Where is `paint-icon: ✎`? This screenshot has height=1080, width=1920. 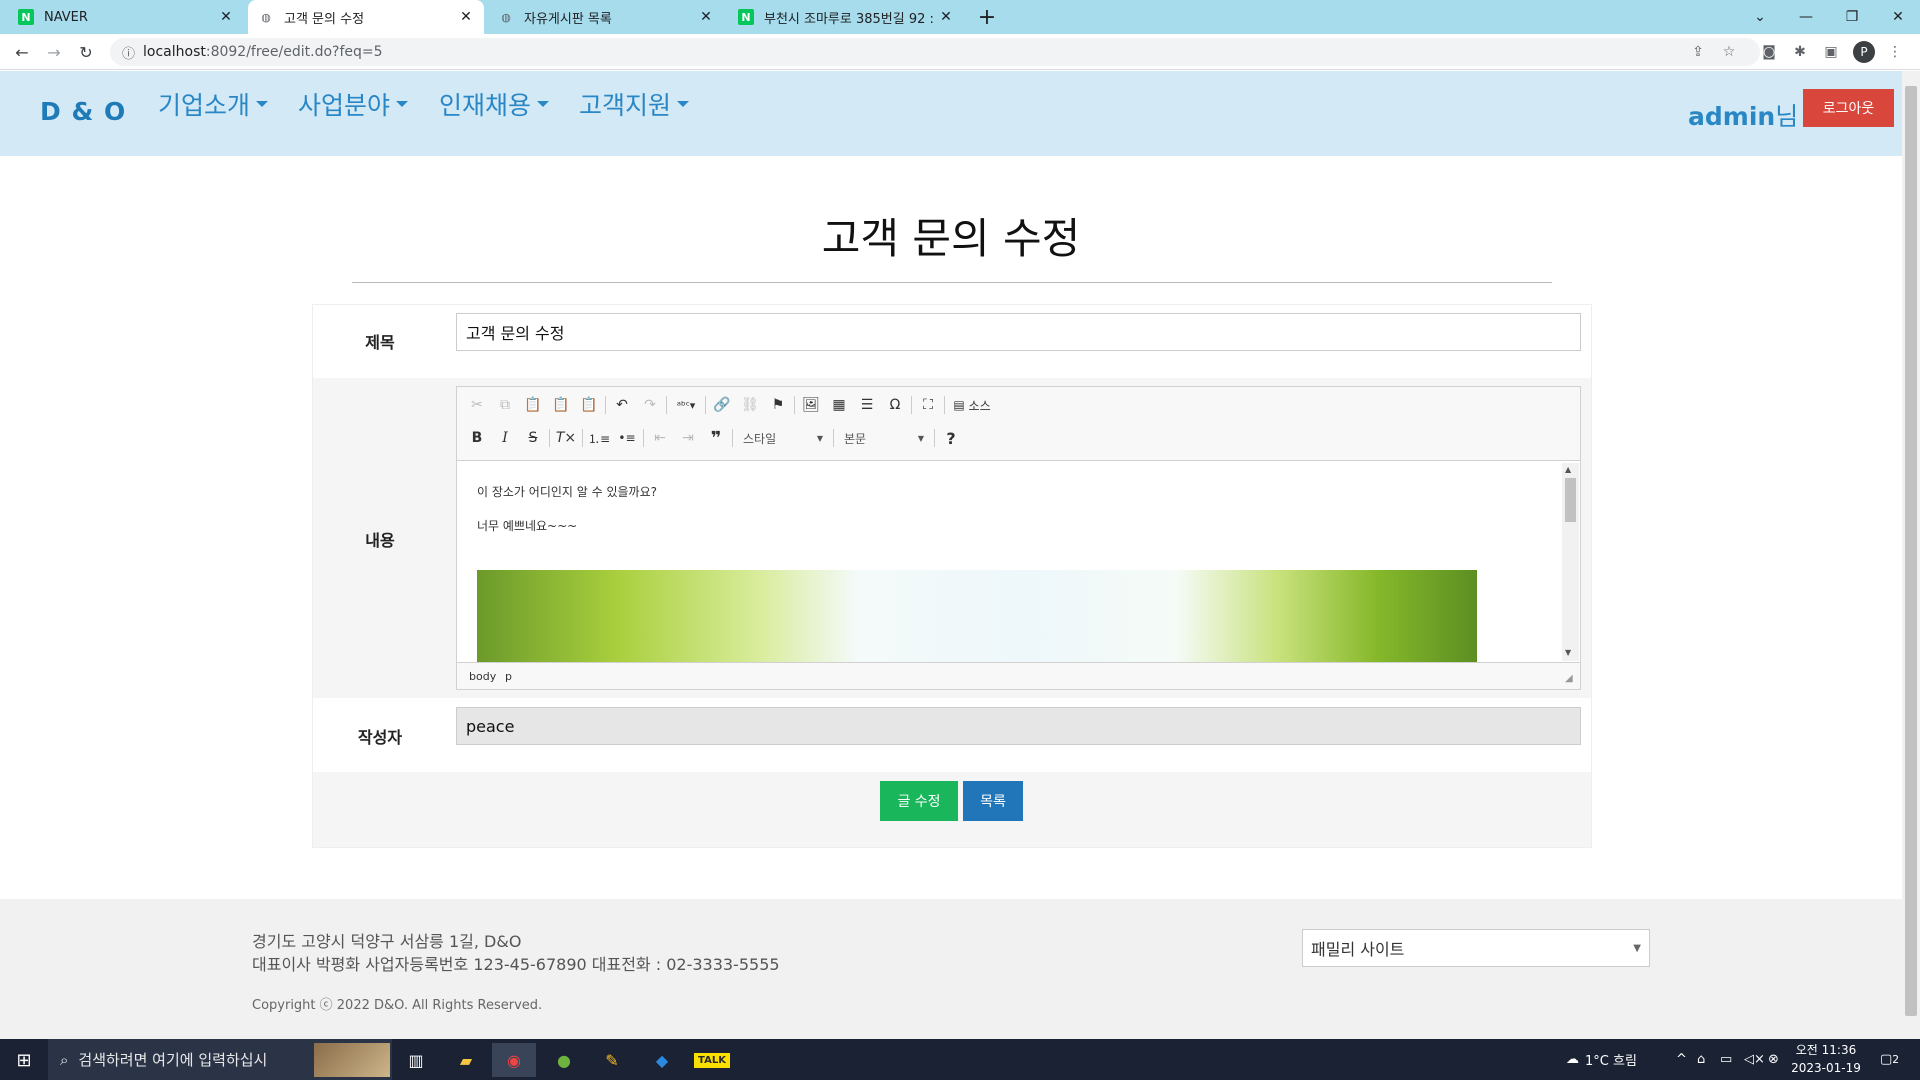
paint-icon: ✎ is located at coordinates (612, 1060).